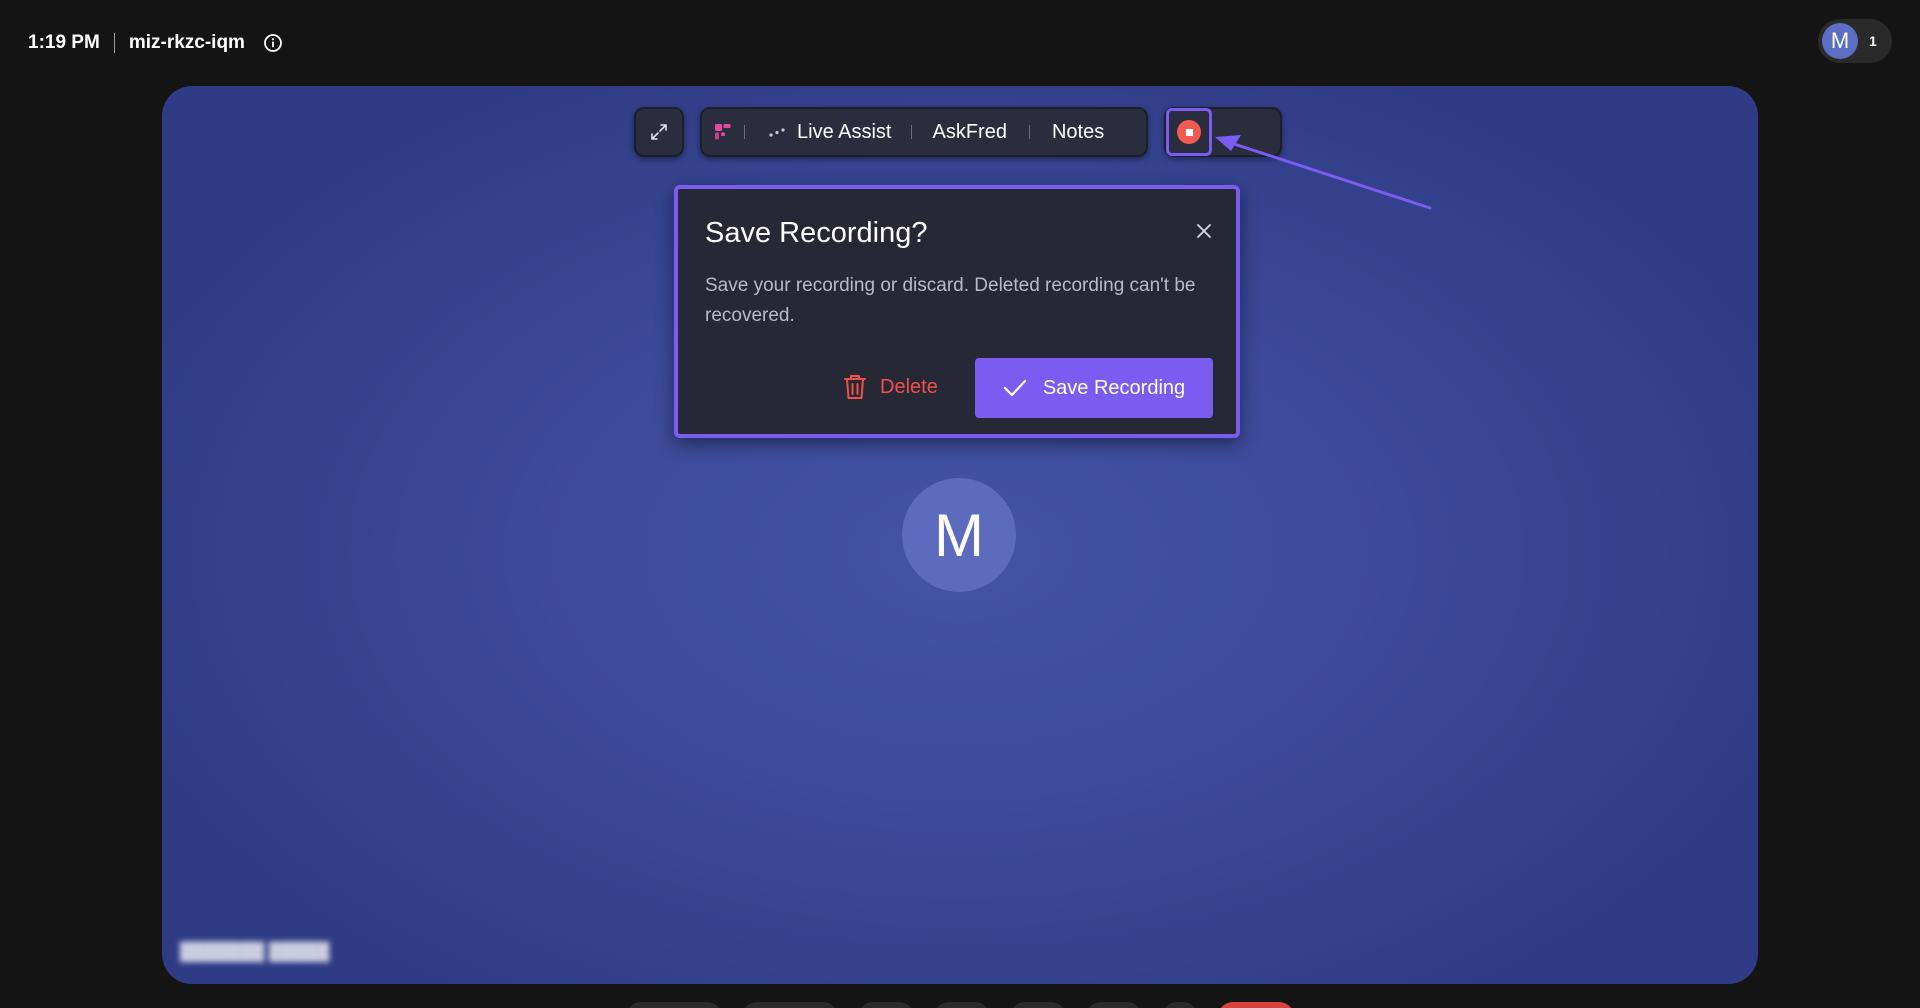 The image size is (1920, 1008). I want to click on meeting-tools-bar: Live Assist AskFred Notes, so click(924, 132).